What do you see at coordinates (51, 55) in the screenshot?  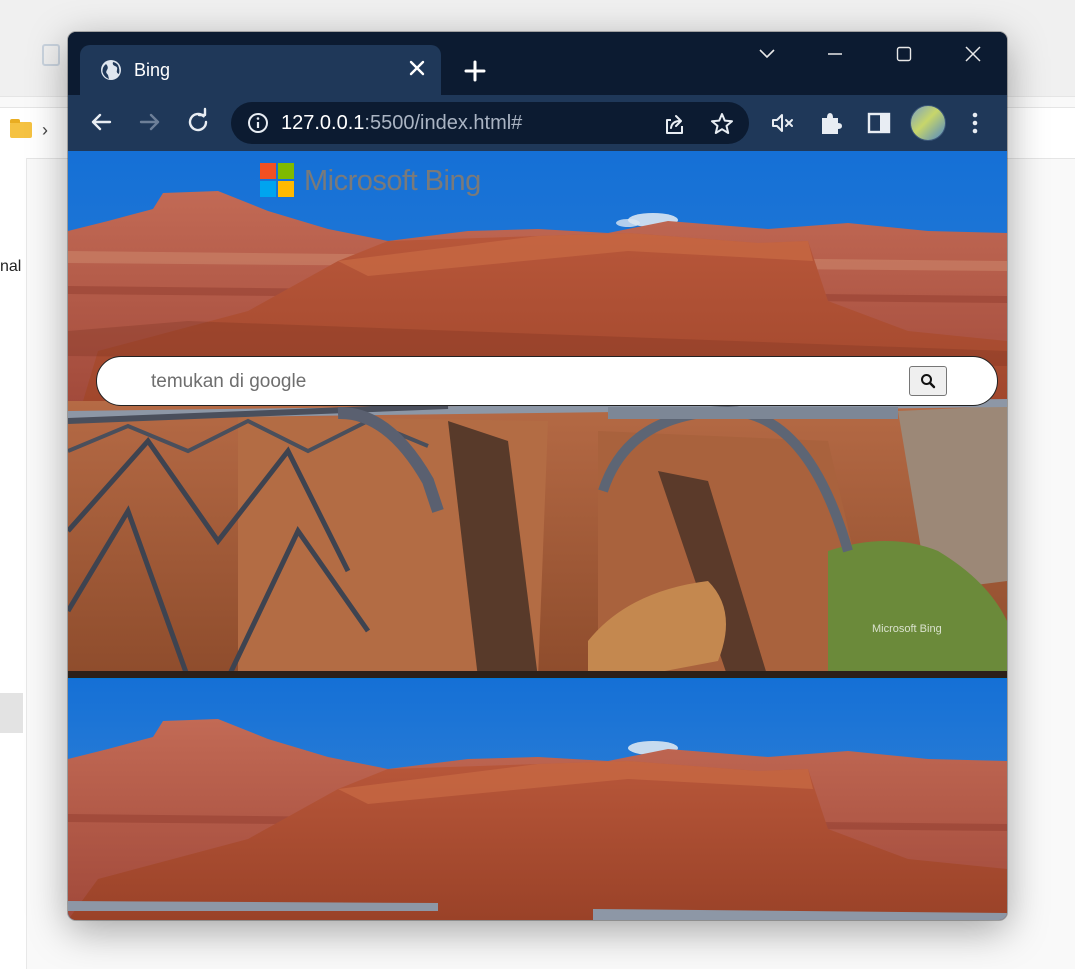 I see `copy-icon` at bounding box center [51, 55].